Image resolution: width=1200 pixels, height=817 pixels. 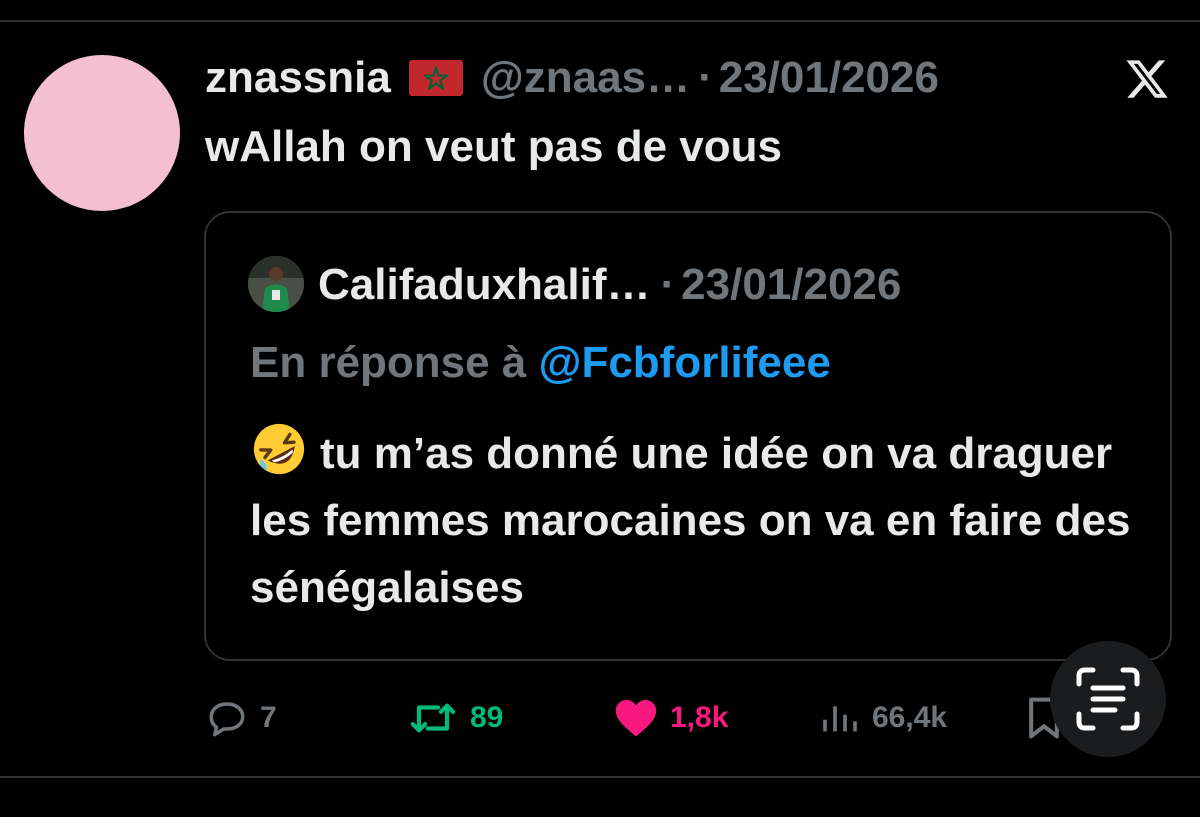 I want to click on tweet-actions-bar: 7 89 1,8k 66,4k, so click(x=600, y=718).